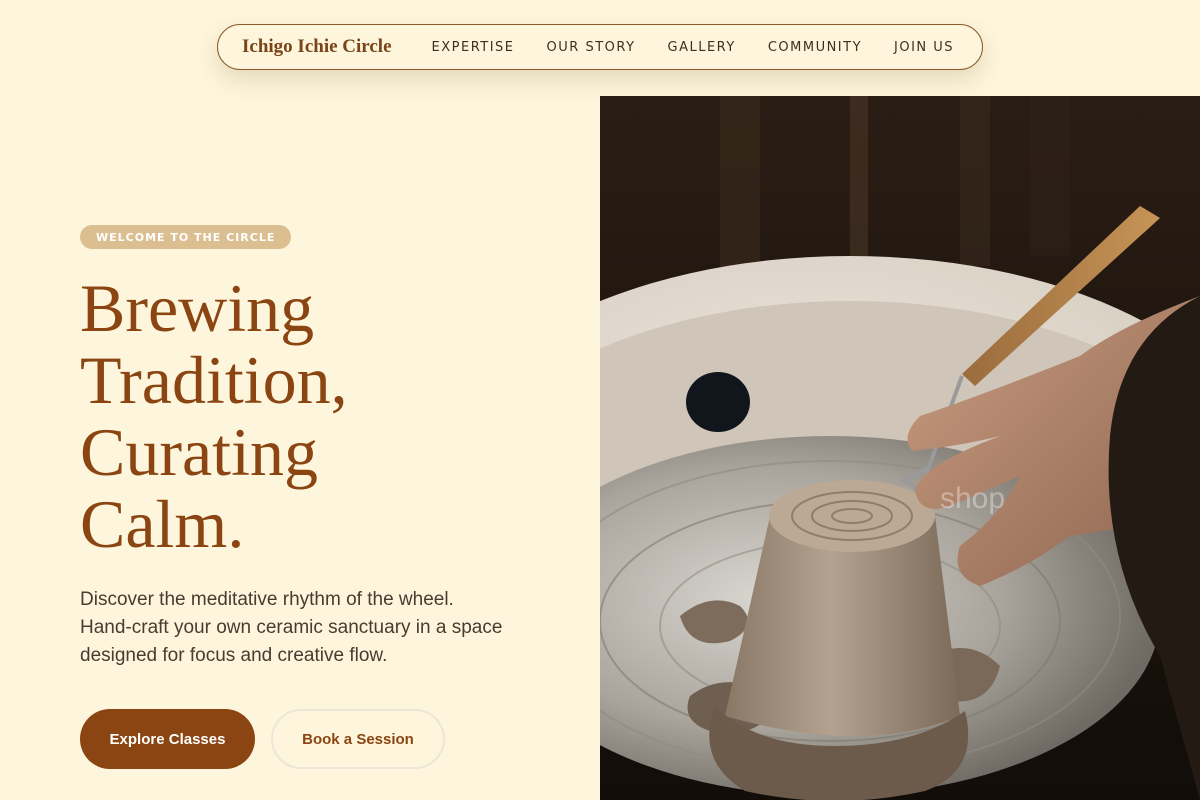  What do you see at coordinates (924, 47) in the screenshot?
I see `nav-link-join-us: JOIN US` at bounding box center [924, 47].